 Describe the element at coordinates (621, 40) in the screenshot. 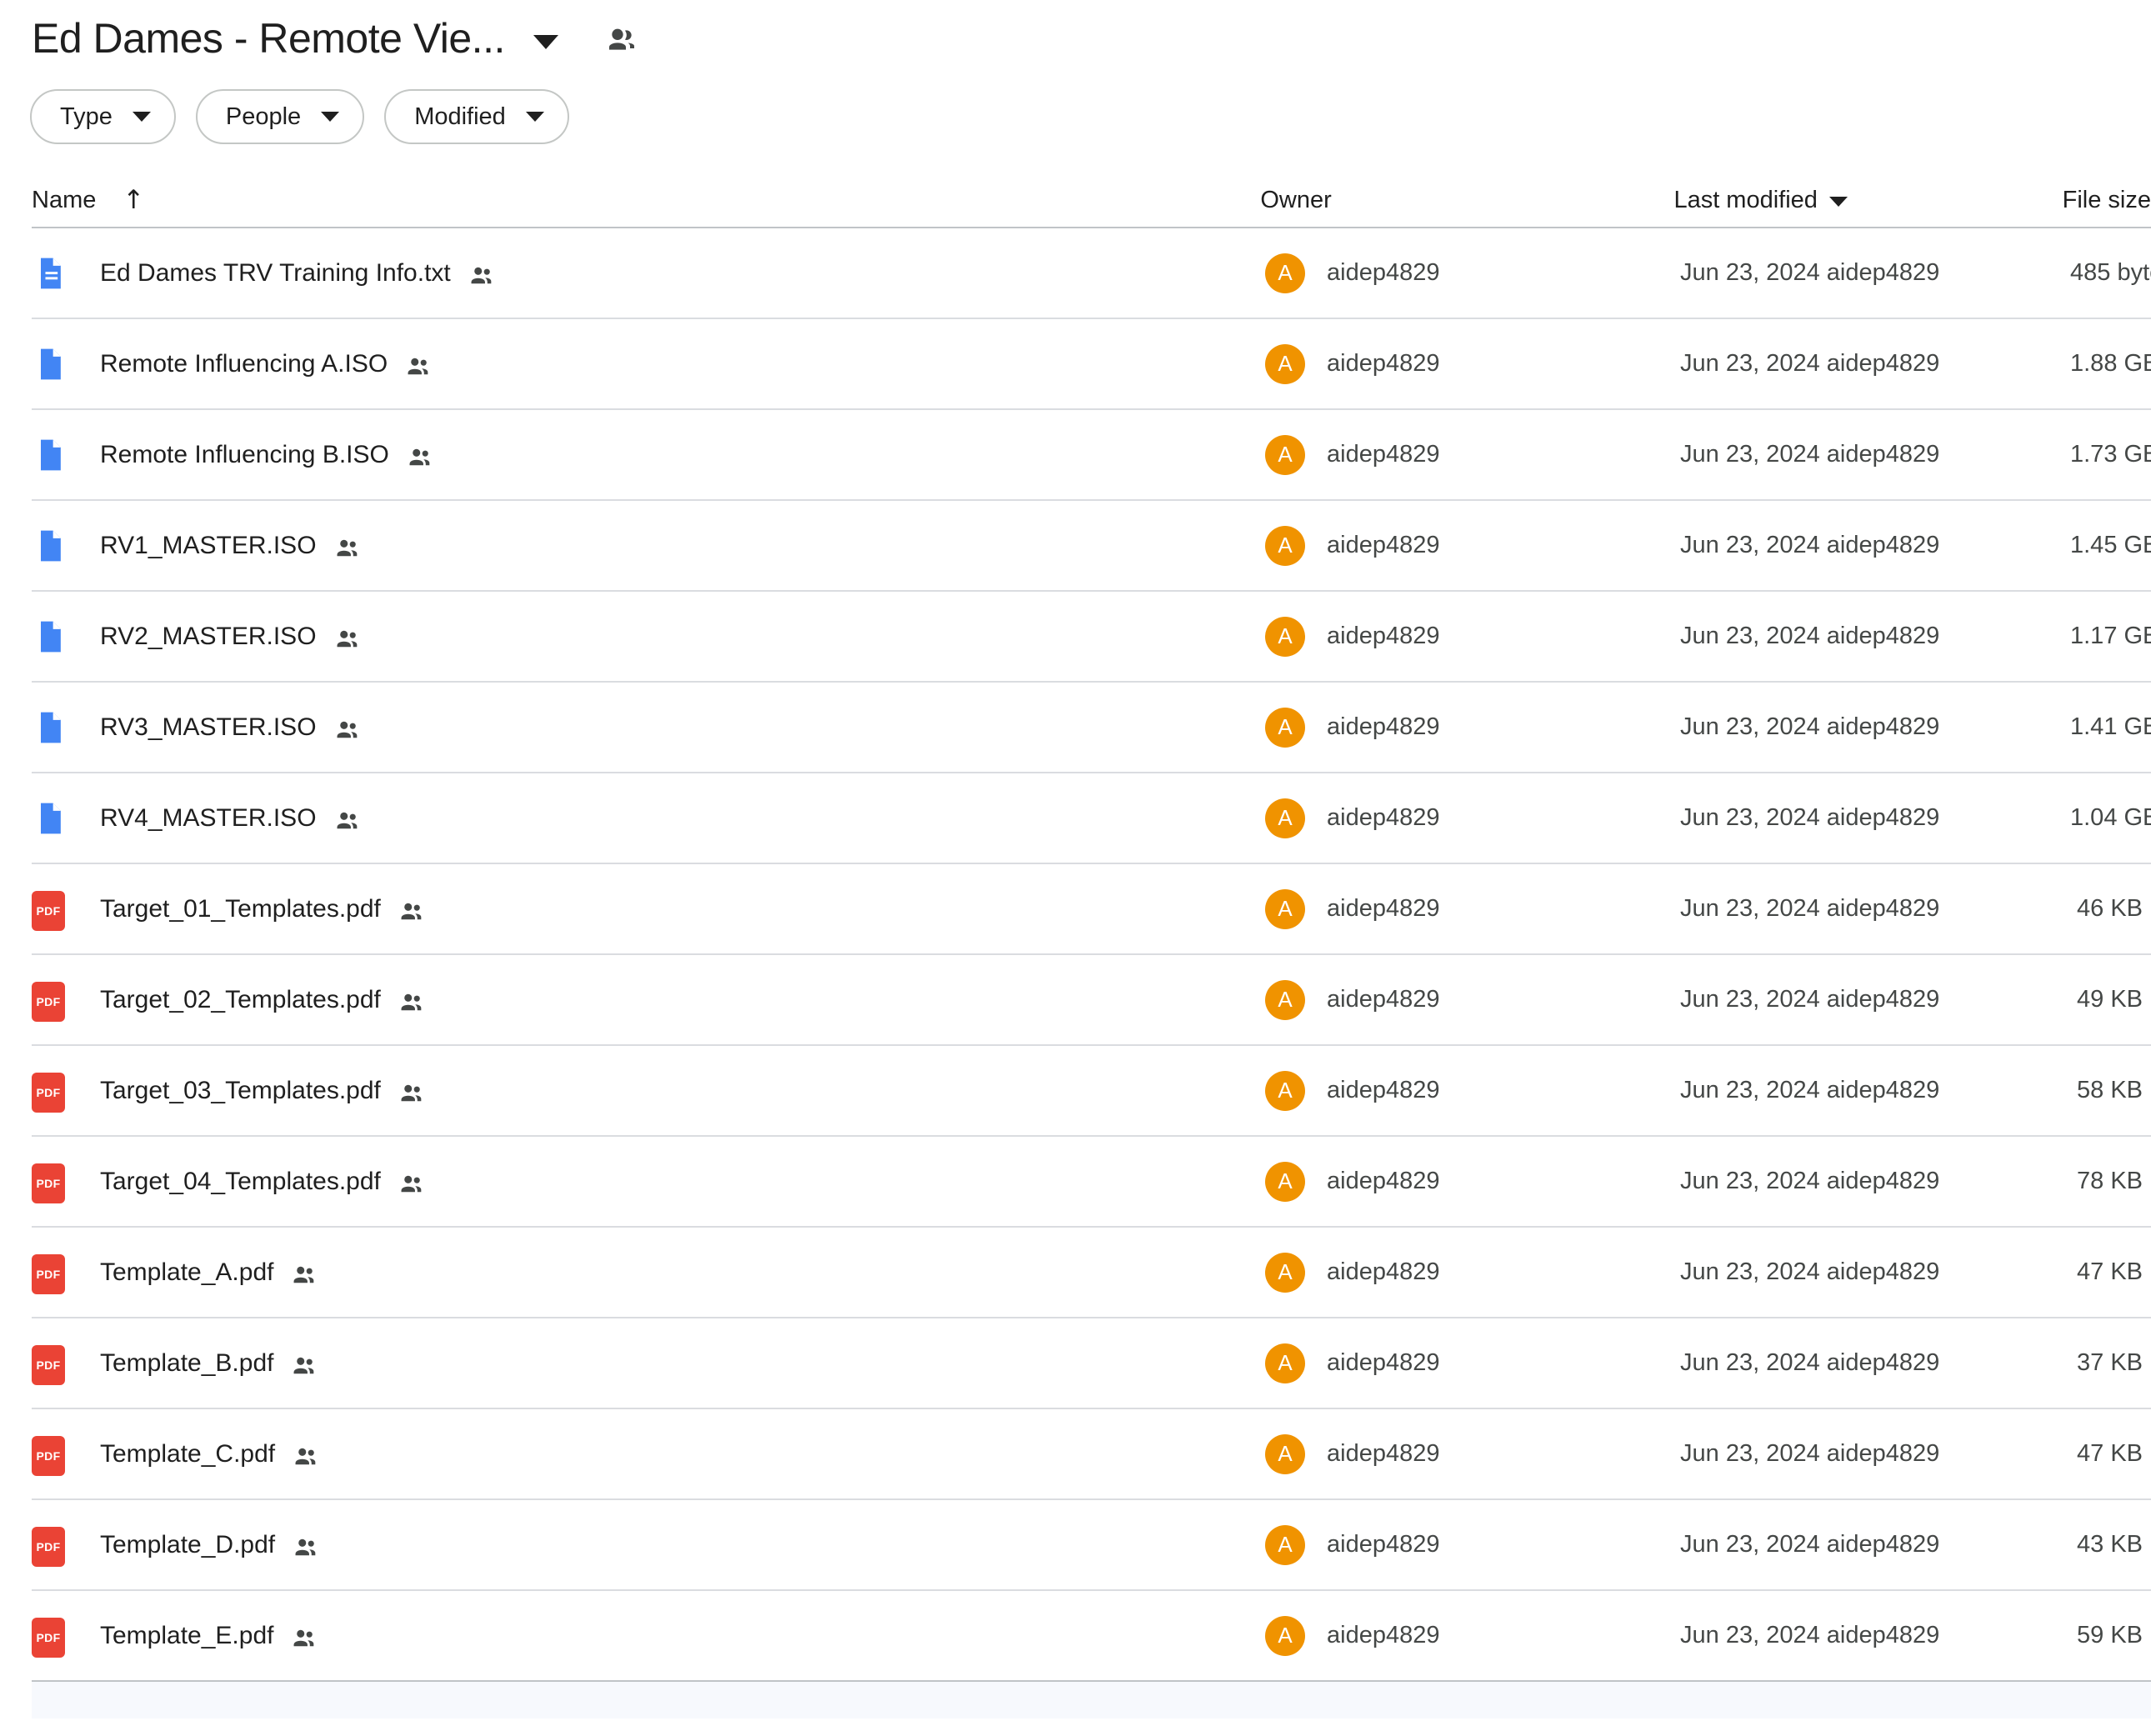

I see `people-shared-icon` at that location.